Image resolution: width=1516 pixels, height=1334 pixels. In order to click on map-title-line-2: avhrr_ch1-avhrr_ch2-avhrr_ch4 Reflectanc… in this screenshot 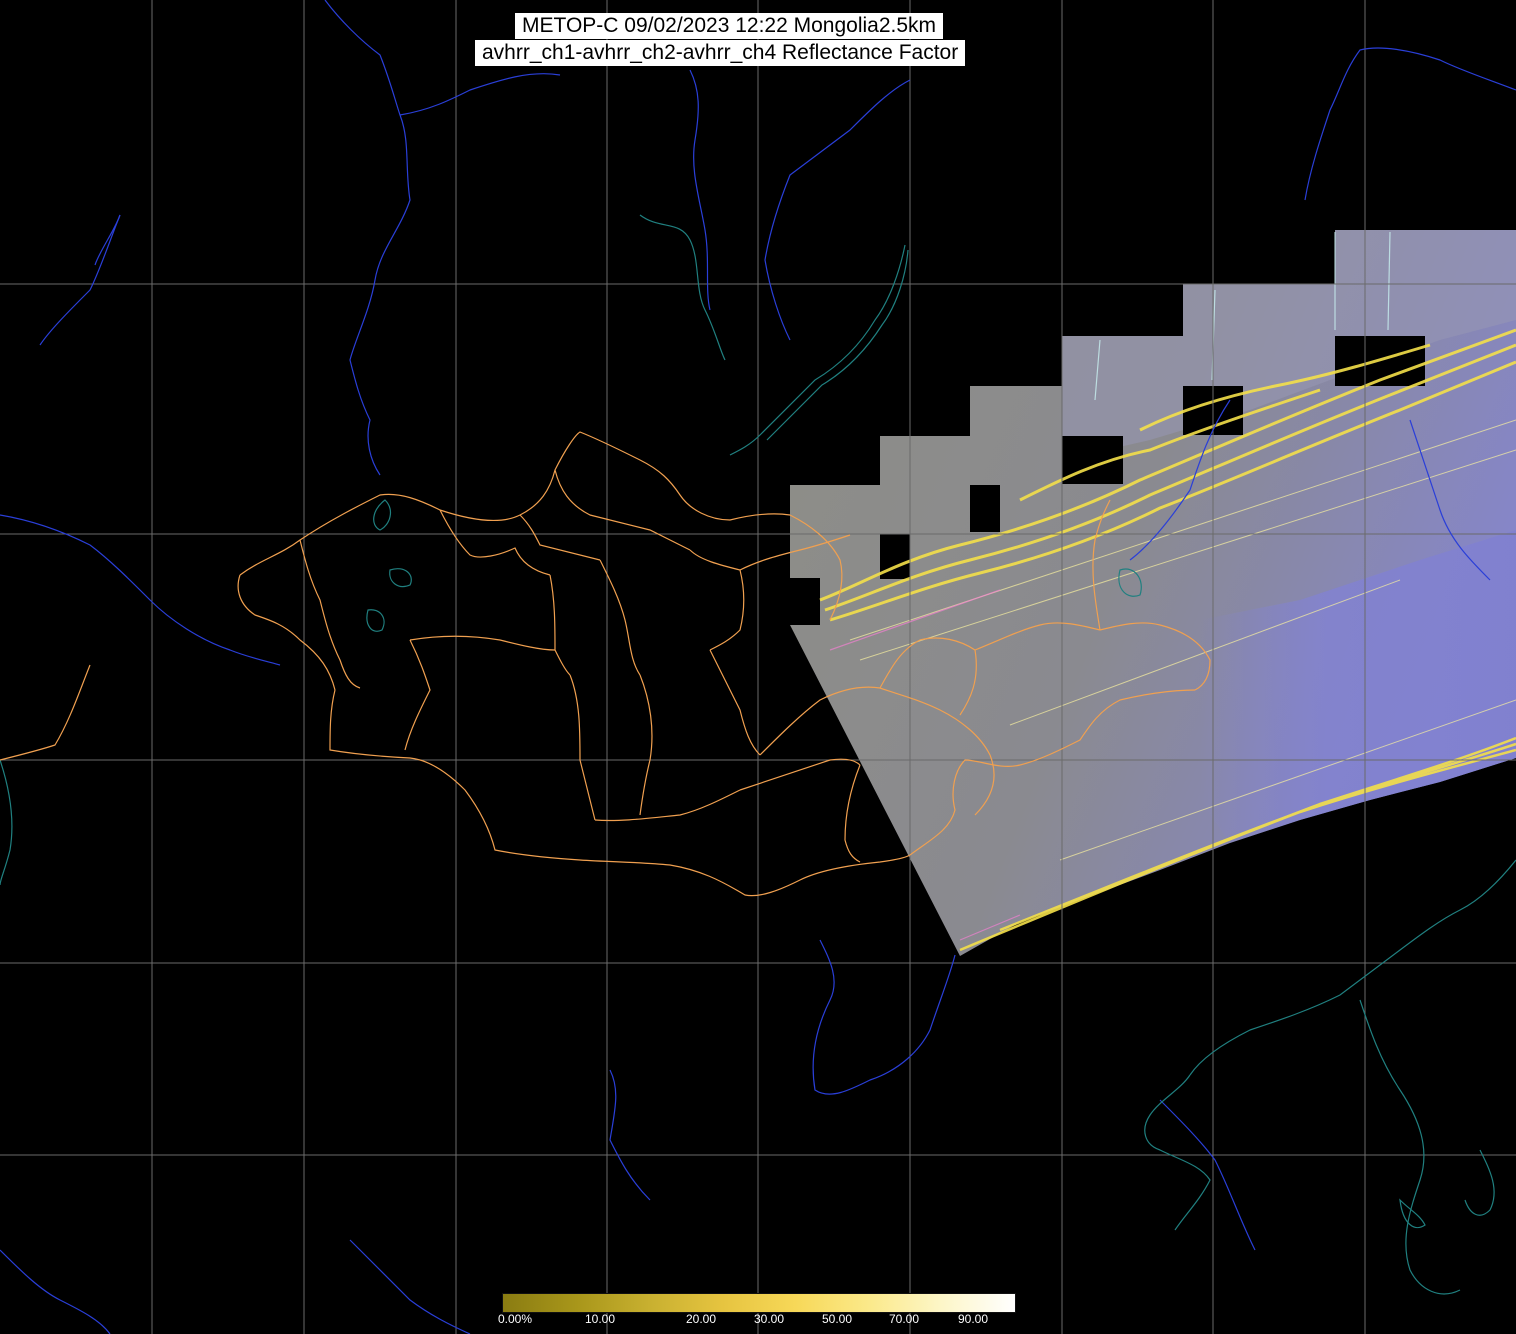, I will do `click(720, 53)`.